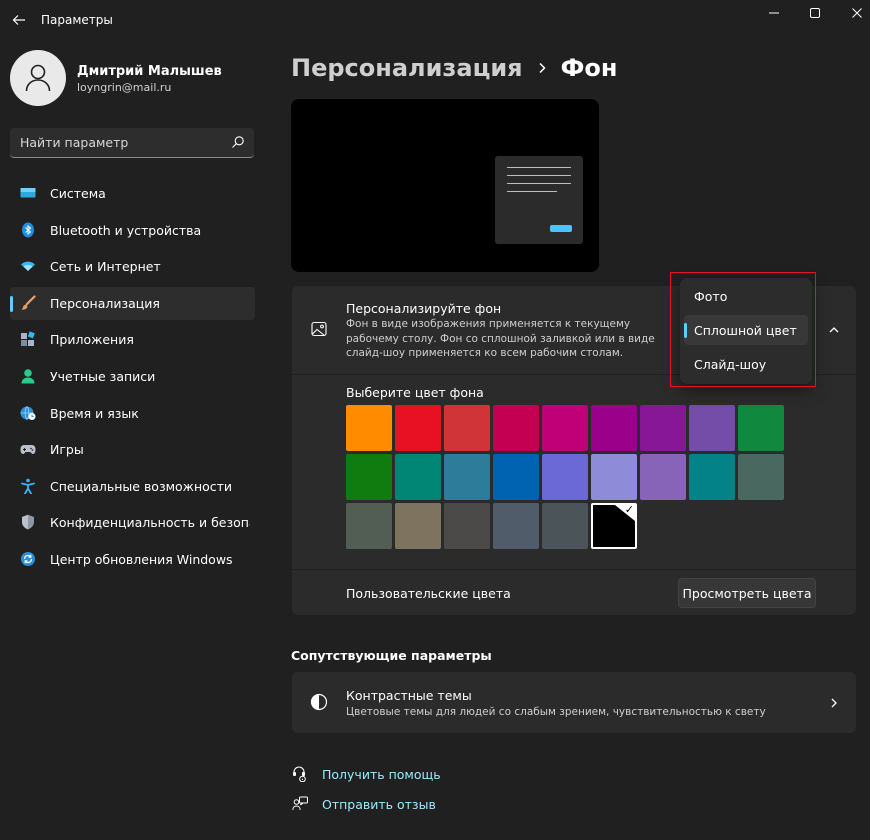 The height and width of the screenshot is (840, 870). What do you see at coordinates (746, 296) in the screenshot?
I see `dropdown-option-photo: Фото` at bounding box center [746, 296].